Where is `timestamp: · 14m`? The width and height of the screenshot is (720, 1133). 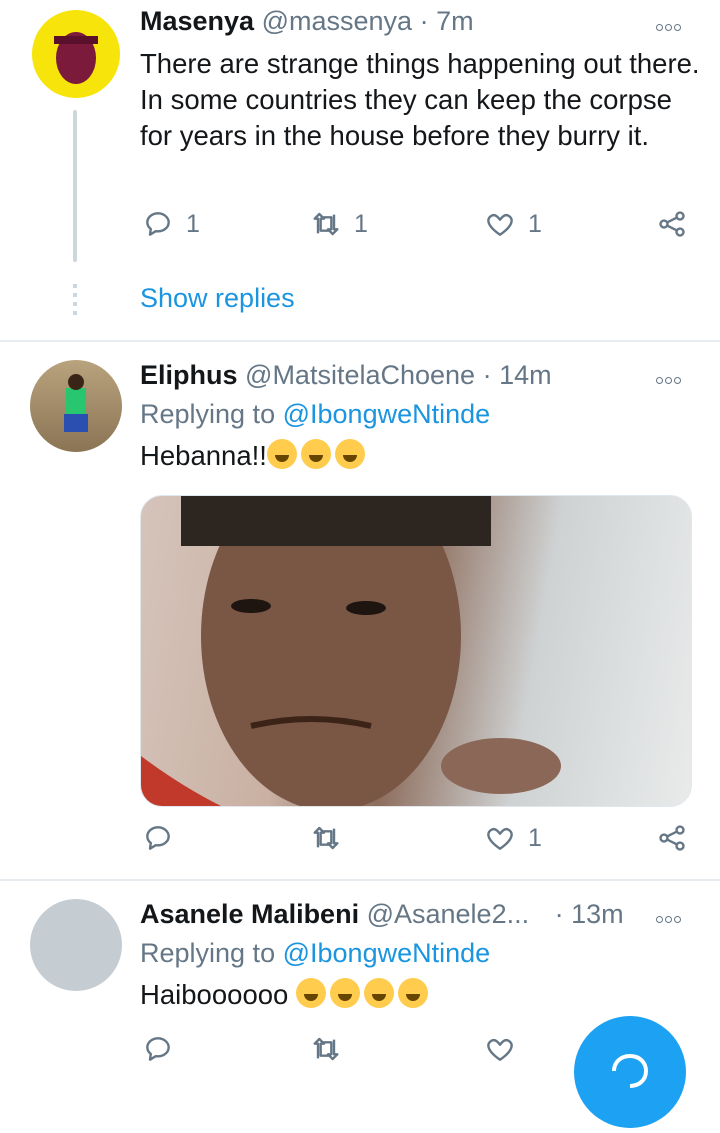
timestamp: · 14m is located at coordinates (517, 375).